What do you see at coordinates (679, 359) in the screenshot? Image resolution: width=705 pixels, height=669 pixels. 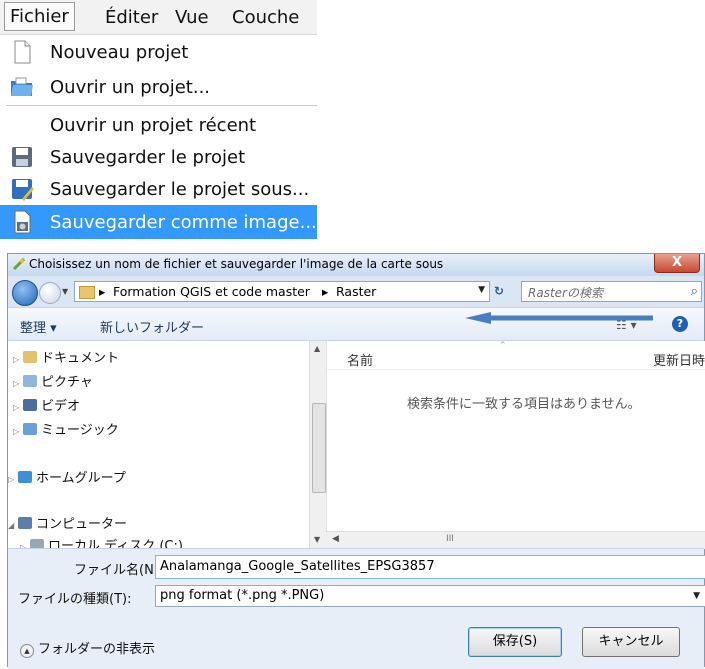 I see `column-header-date: 更新日時` at bounding box center [679, 359].